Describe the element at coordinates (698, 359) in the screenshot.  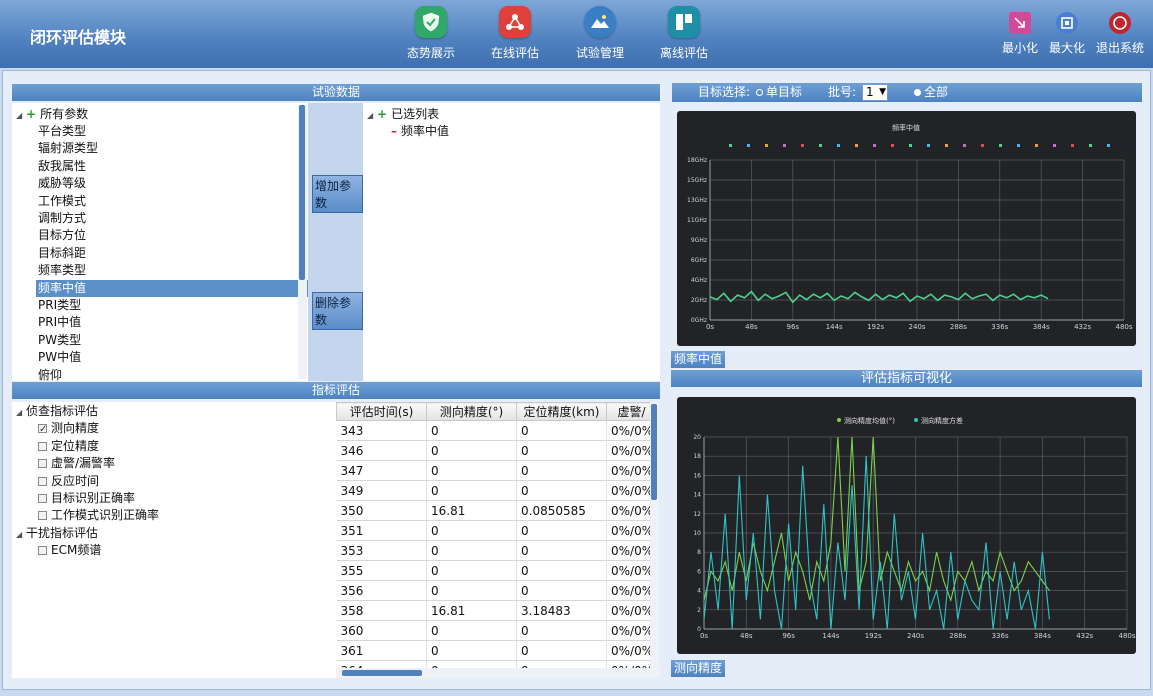
I see `frequency-chart-label: 频率中值` at that location.